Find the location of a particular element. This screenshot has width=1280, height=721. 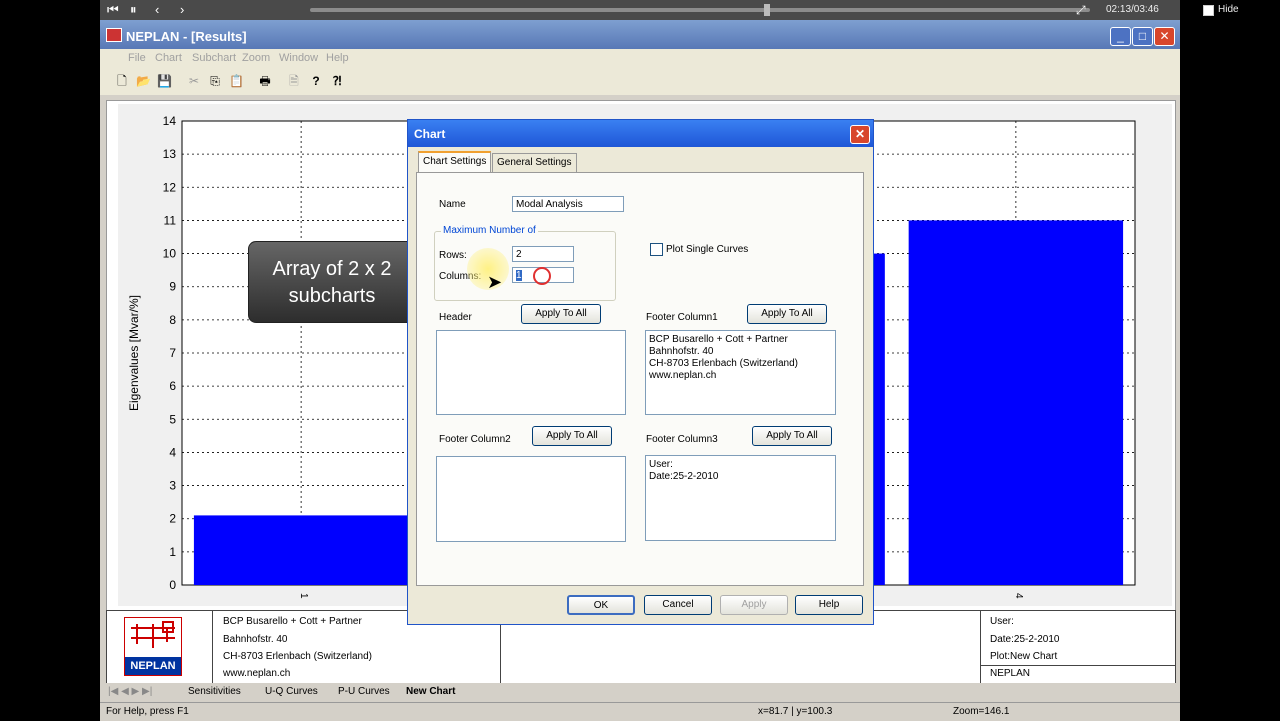

footer-date: Date:25-2-2010 is located at coordinates (1025, 639).